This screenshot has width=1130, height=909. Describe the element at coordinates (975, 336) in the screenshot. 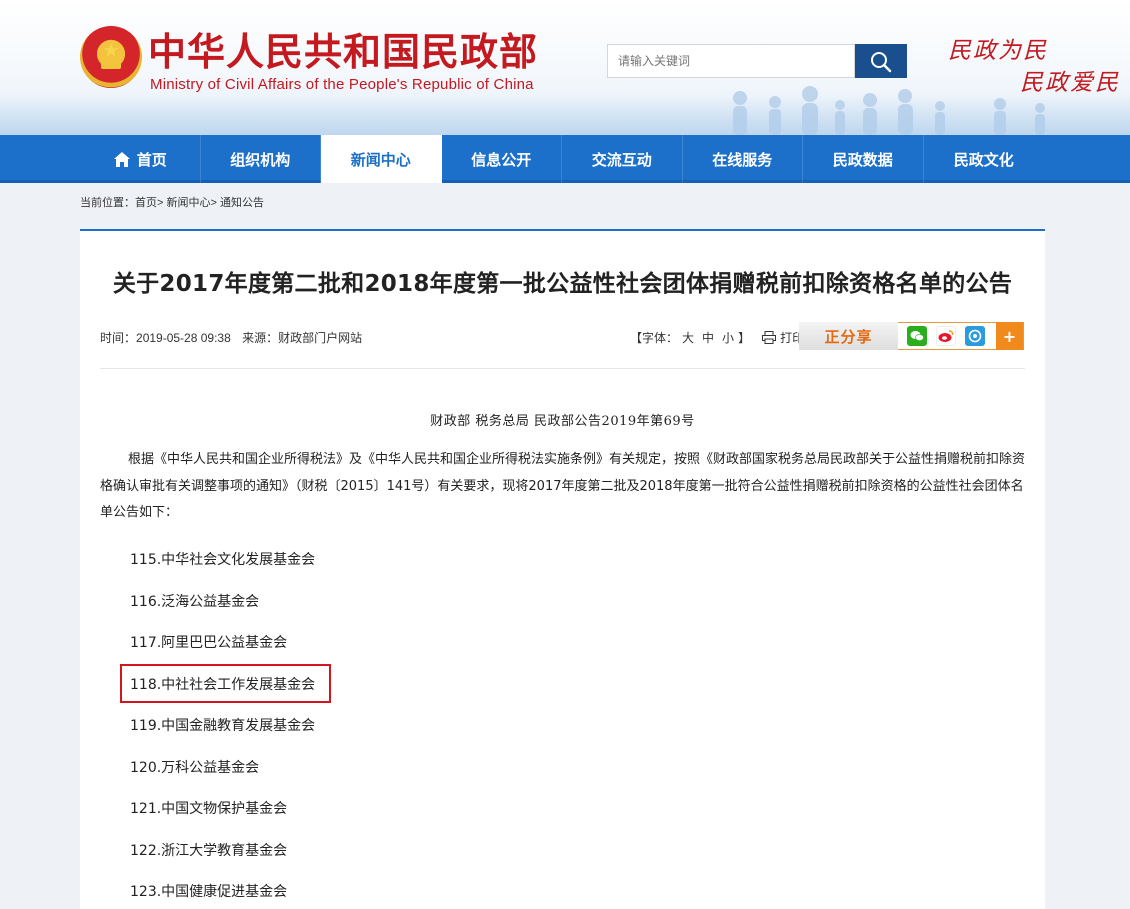

I see `qzone-share-icon` at that location.